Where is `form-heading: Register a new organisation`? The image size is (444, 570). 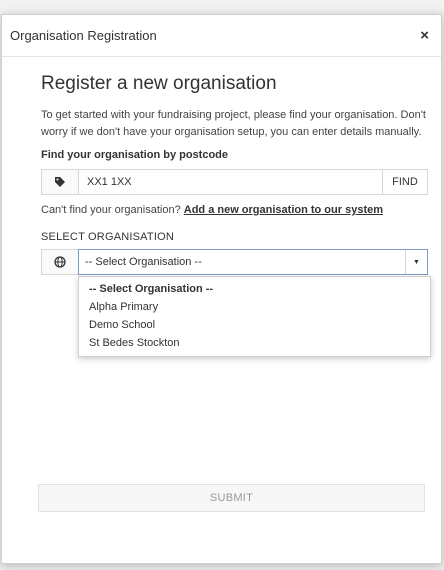 form-heading: Register a new organisation is located at coordinates (159, 83).